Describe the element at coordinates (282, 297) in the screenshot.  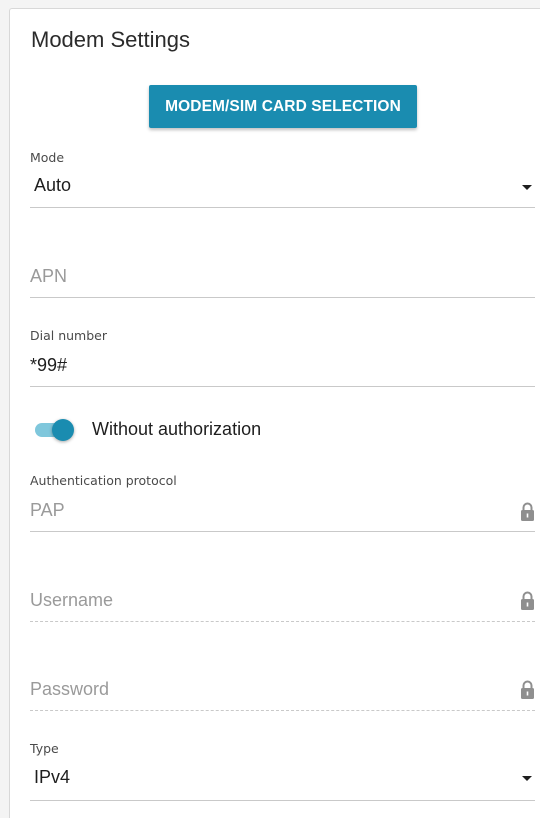
I see `apn-underline` at that location.